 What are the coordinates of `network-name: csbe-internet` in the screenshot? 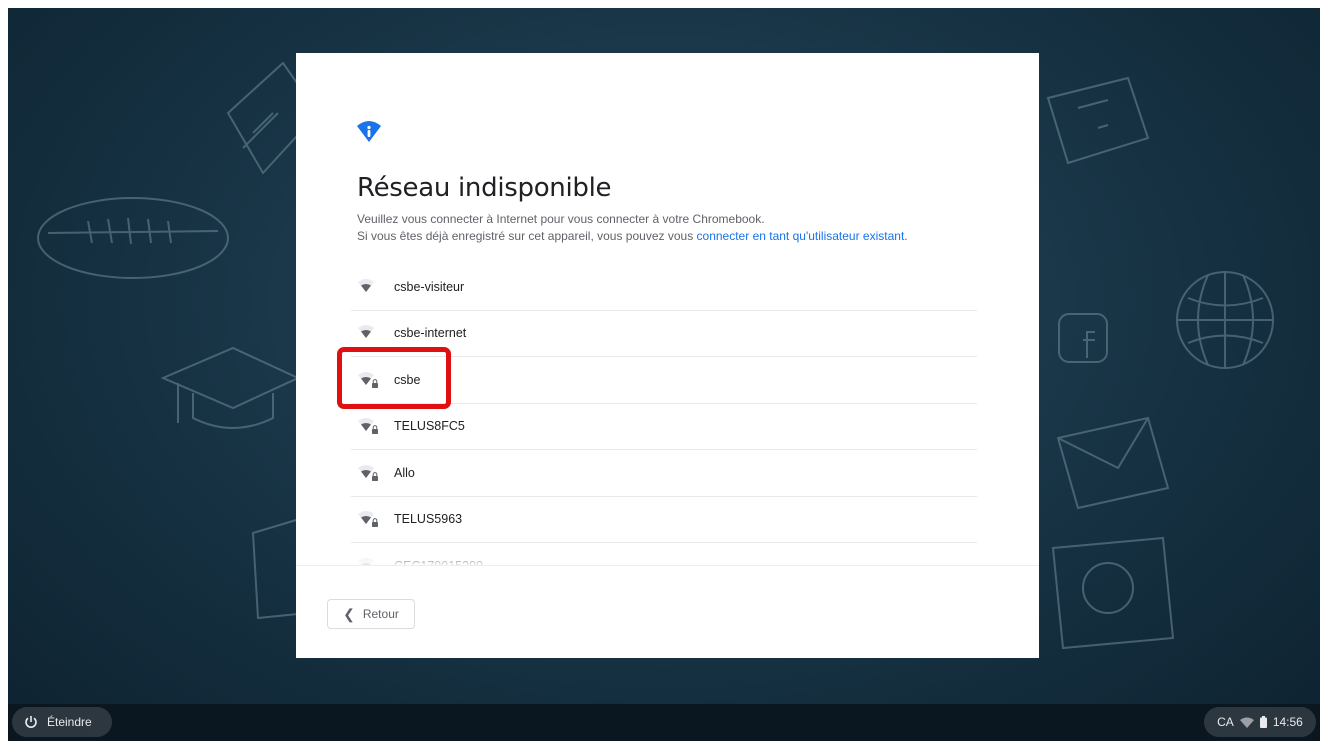 It's located at (430, 333).